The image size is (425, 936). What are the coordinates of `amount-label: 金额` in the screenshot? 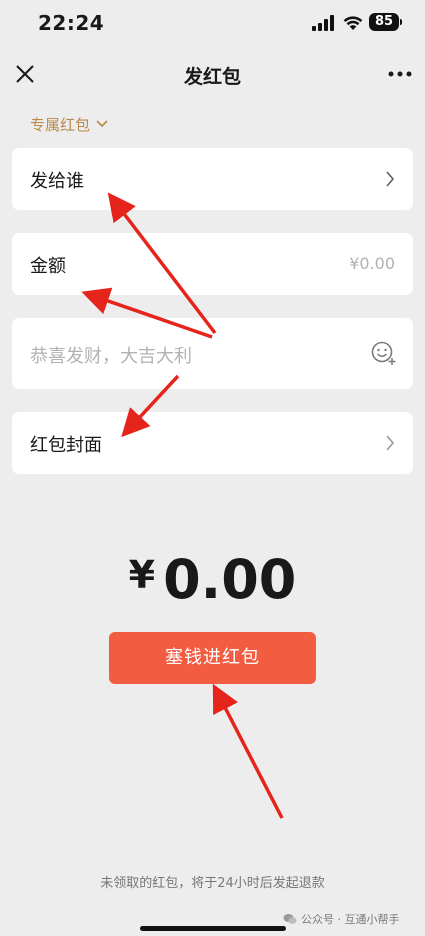 It's located at (48, 266).